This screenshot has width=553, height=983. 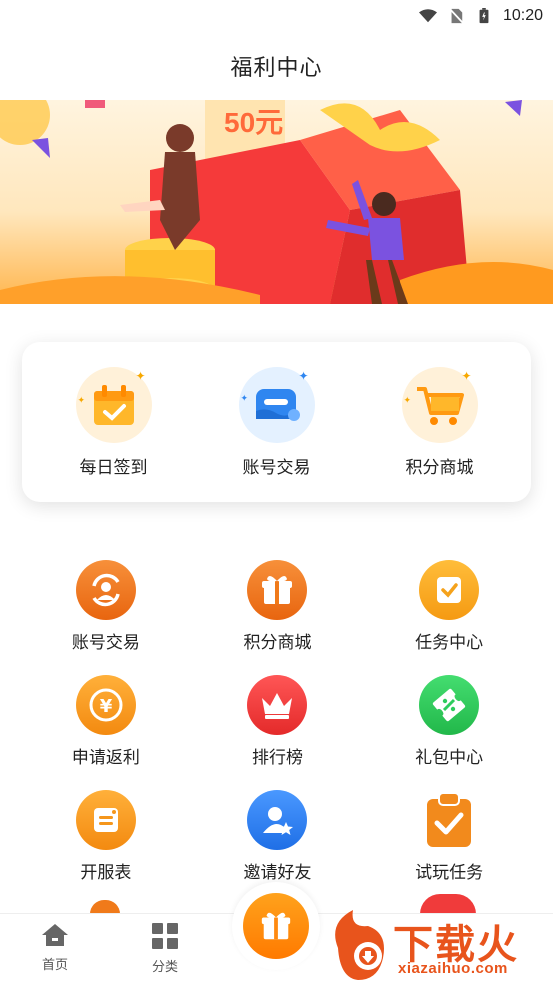 I want to click on yuan-coin-icon: ¥, so click(x=105, y=705).